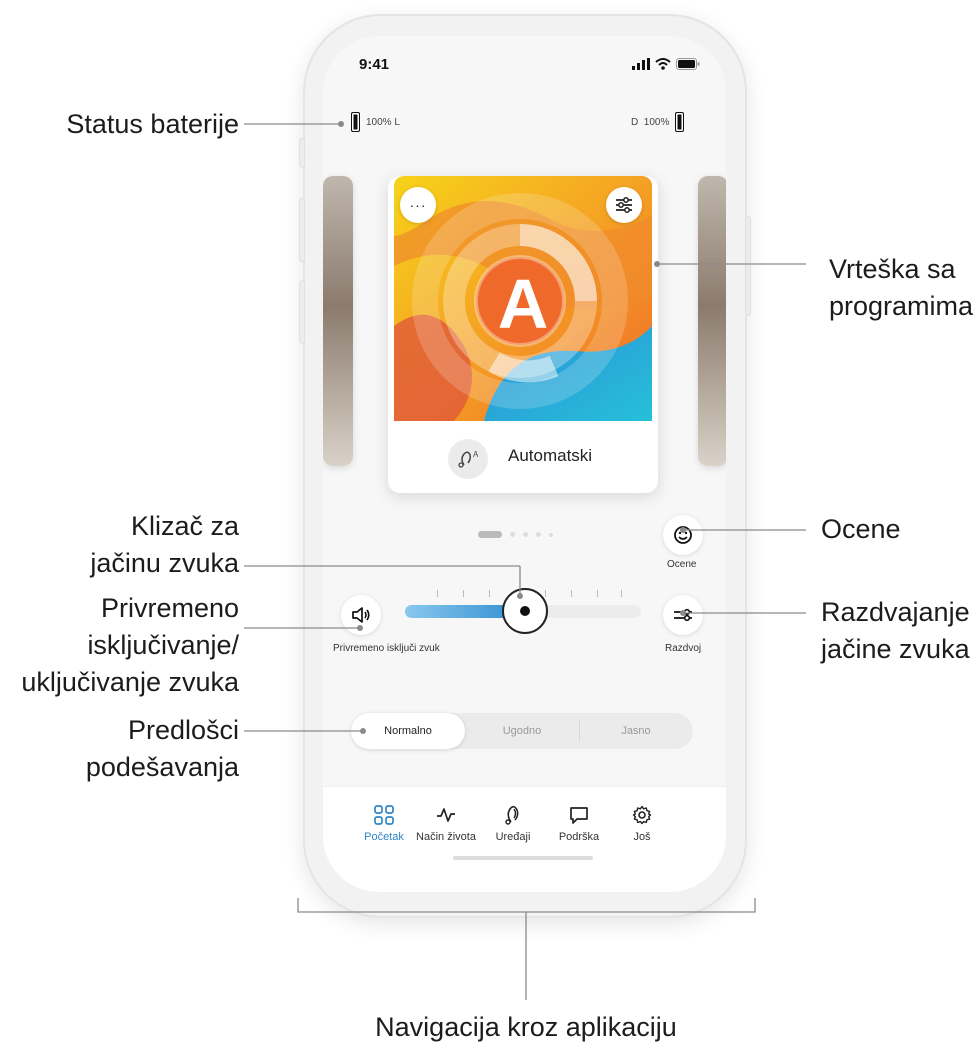  What do you see at coordinates (386, 648) in the screenshot?
I see `mute-label: Privremeno isključi zvuk` at bounding box center [386, 648].